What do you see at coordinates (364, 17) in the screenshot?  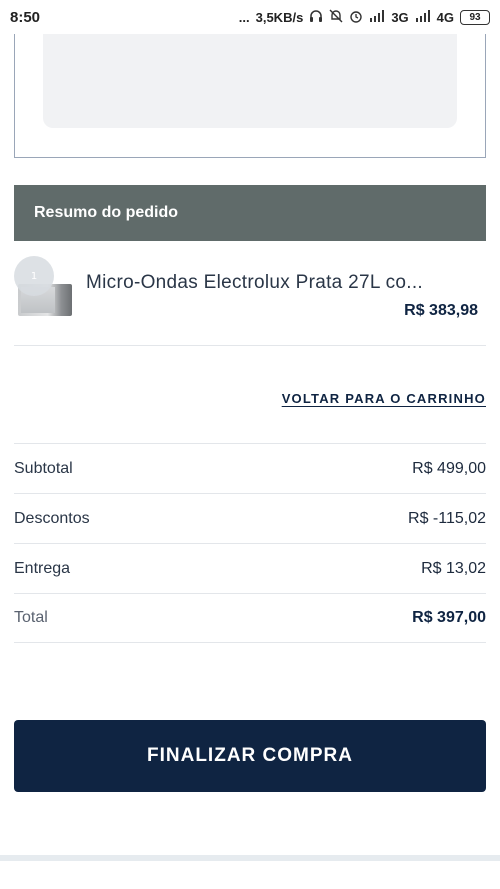 I see `status-right: ... 3,5KB/s 3G 4G 93` at bounding box center [364, 17].